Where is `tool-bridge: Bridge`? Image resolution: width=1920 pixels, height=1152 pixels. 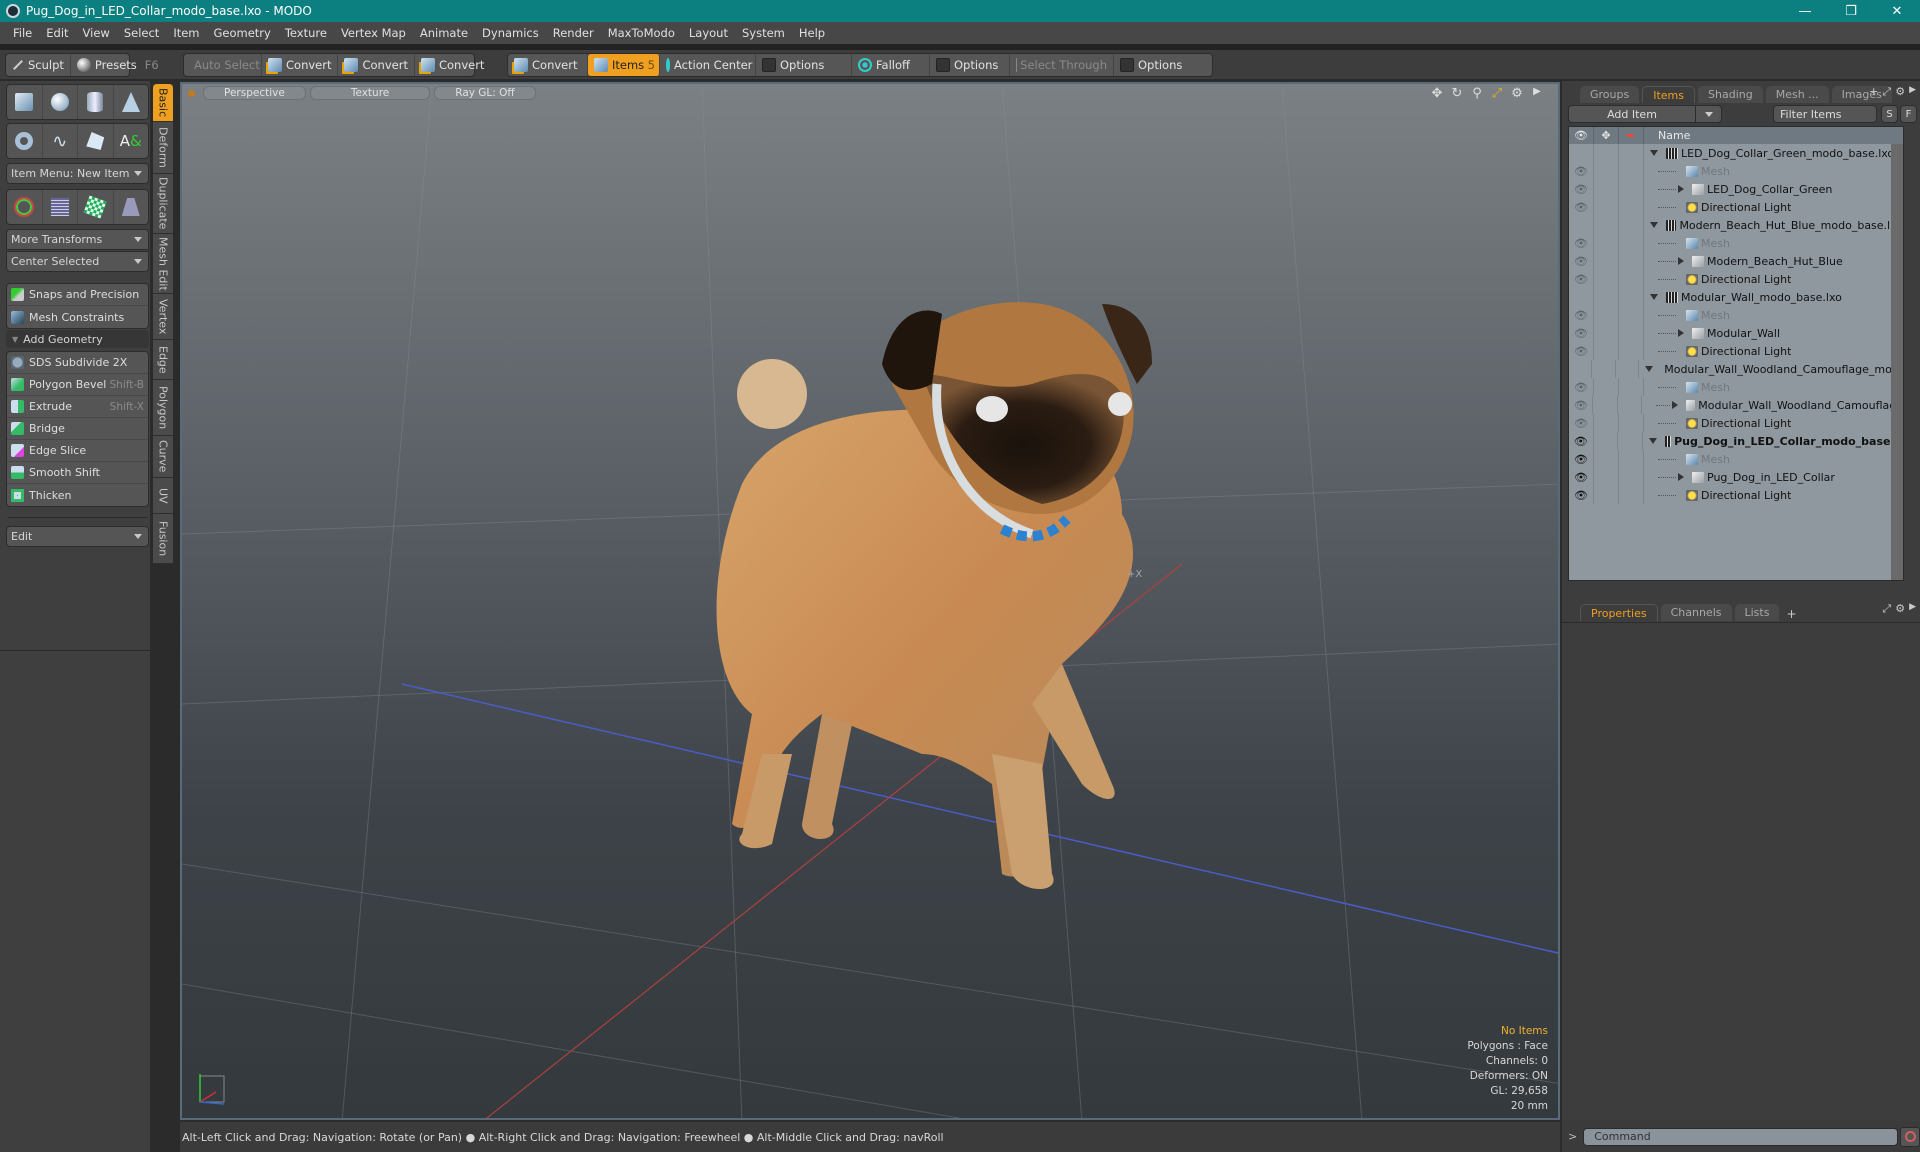 tool-bridge: Bridge is located at coordinates (77, 429).